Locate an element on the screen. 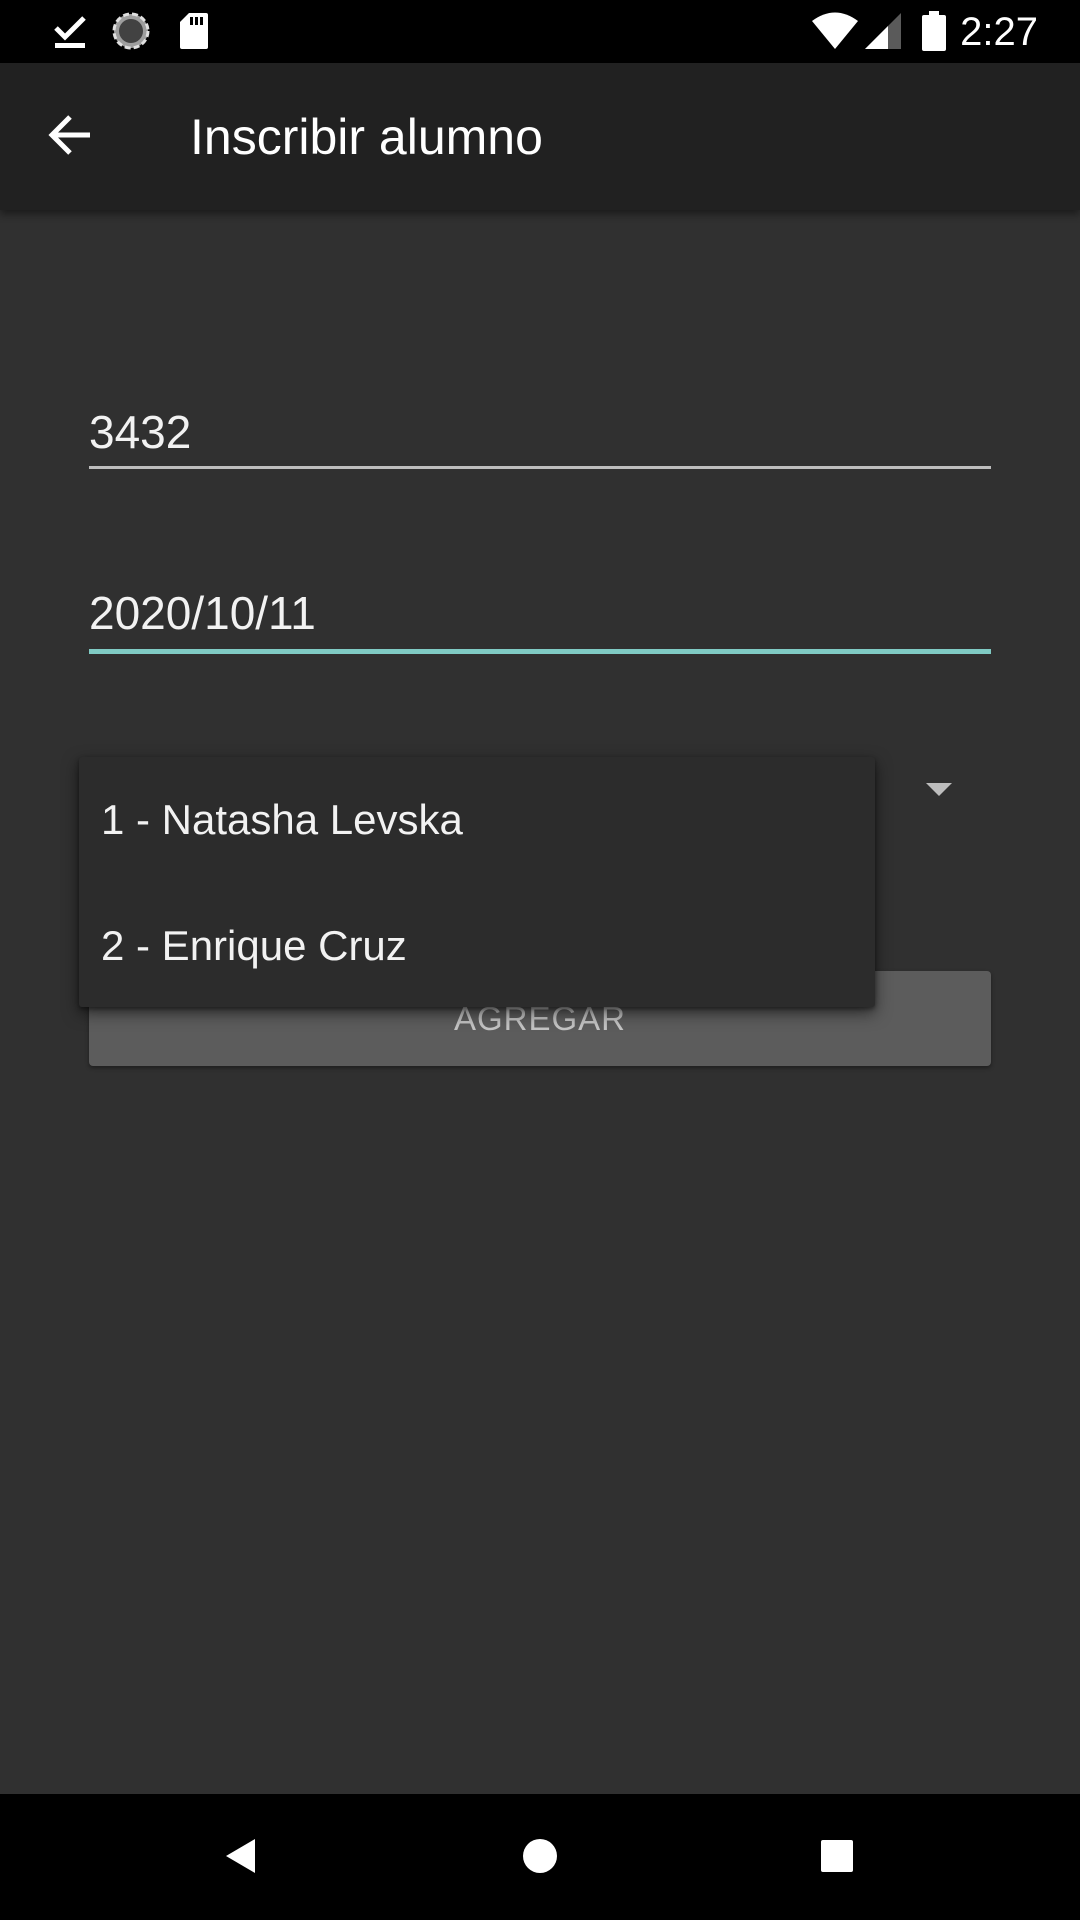 The width and height of the screenshot is (1080, 1920). arrow-back-icon is located at coordinates (70, 137).